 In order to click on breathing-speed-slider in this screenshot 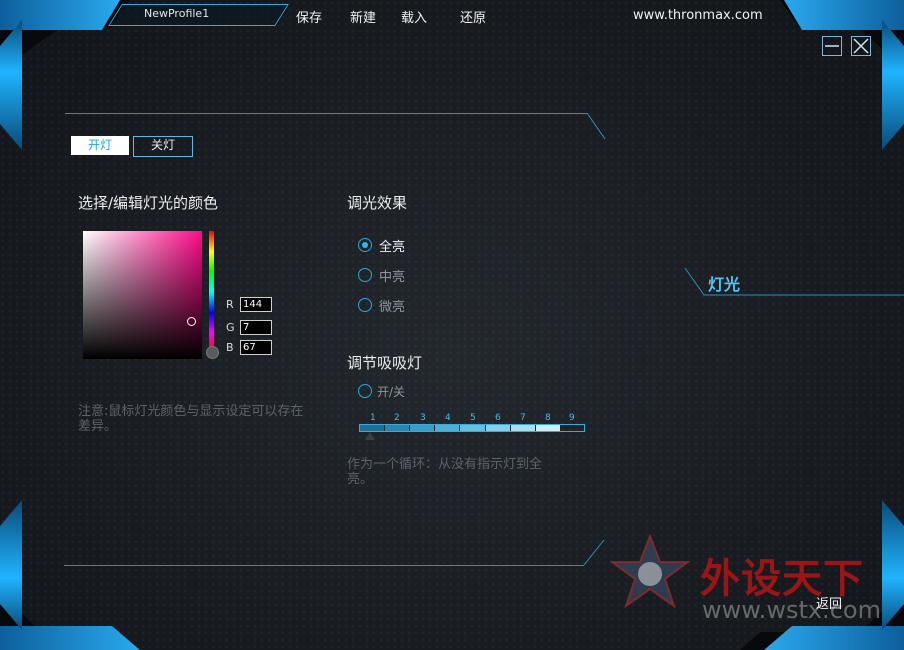, I will do `click(472, 428)`.